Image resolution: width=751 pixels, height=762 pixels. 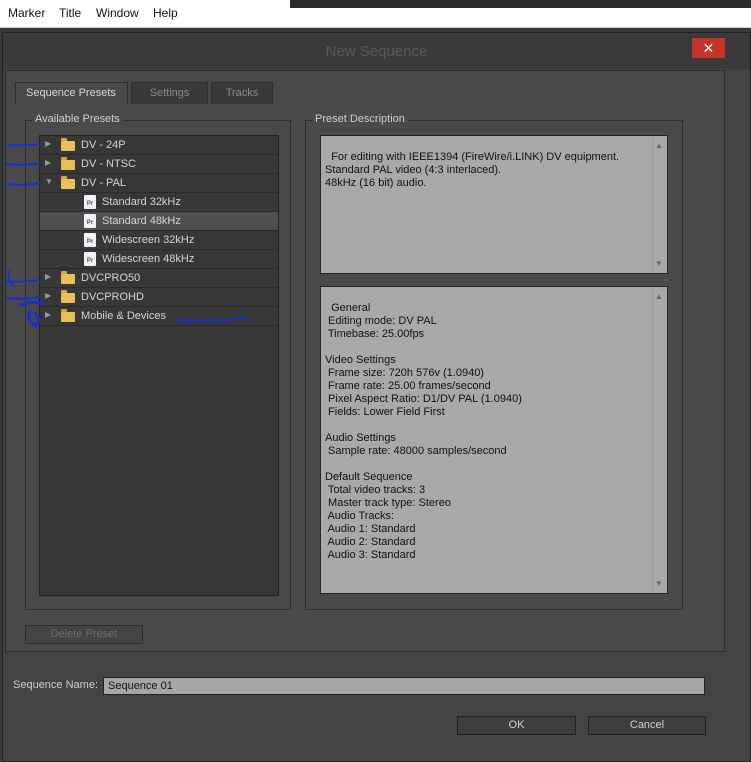 I want to click on tree-item-label: DVCPRO50, so click(x=111, y=278).